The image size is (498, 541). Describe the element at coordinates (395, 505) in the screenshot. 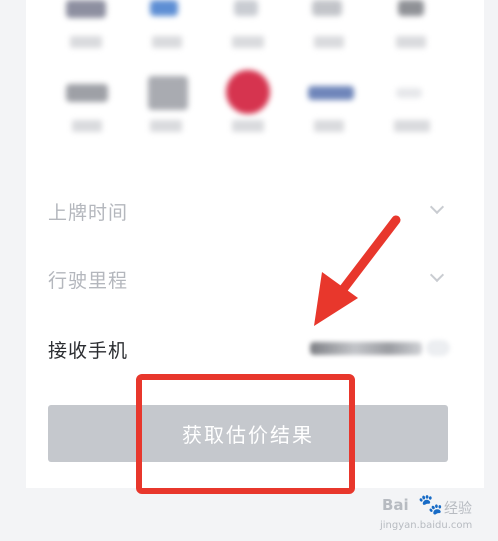

I see `watermark-brand: Bai` at that location.